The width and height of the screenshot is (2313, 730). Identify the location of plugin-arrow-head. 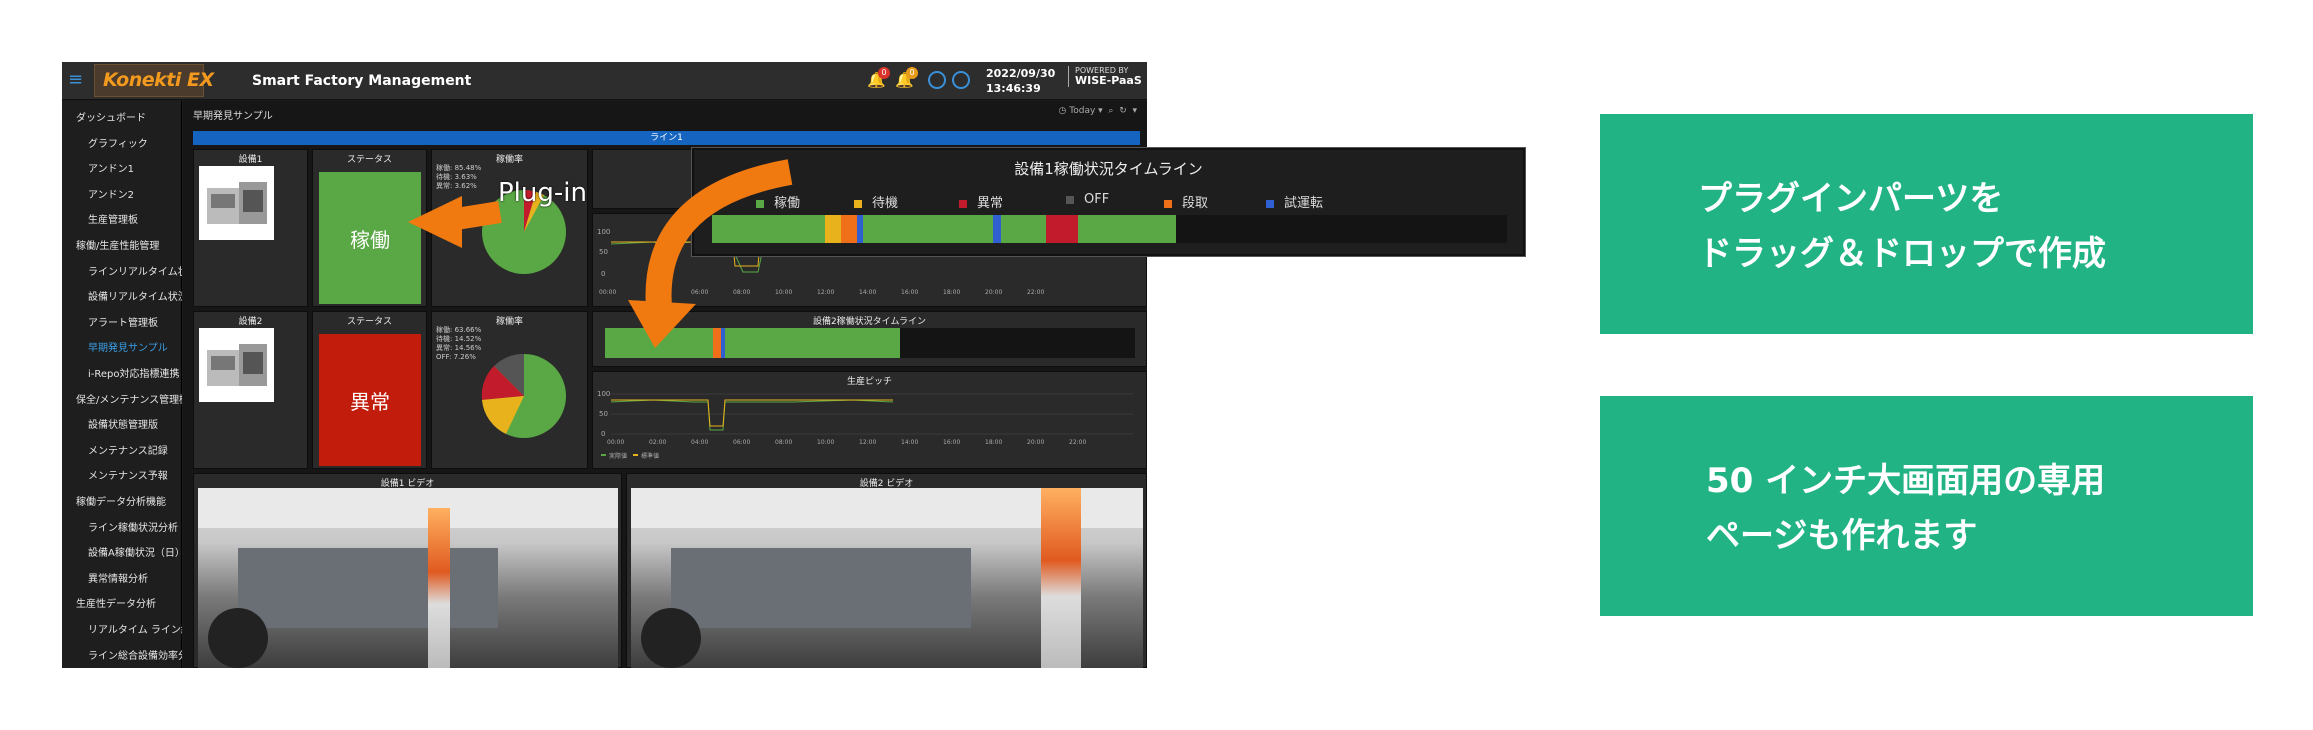
(435, 222).